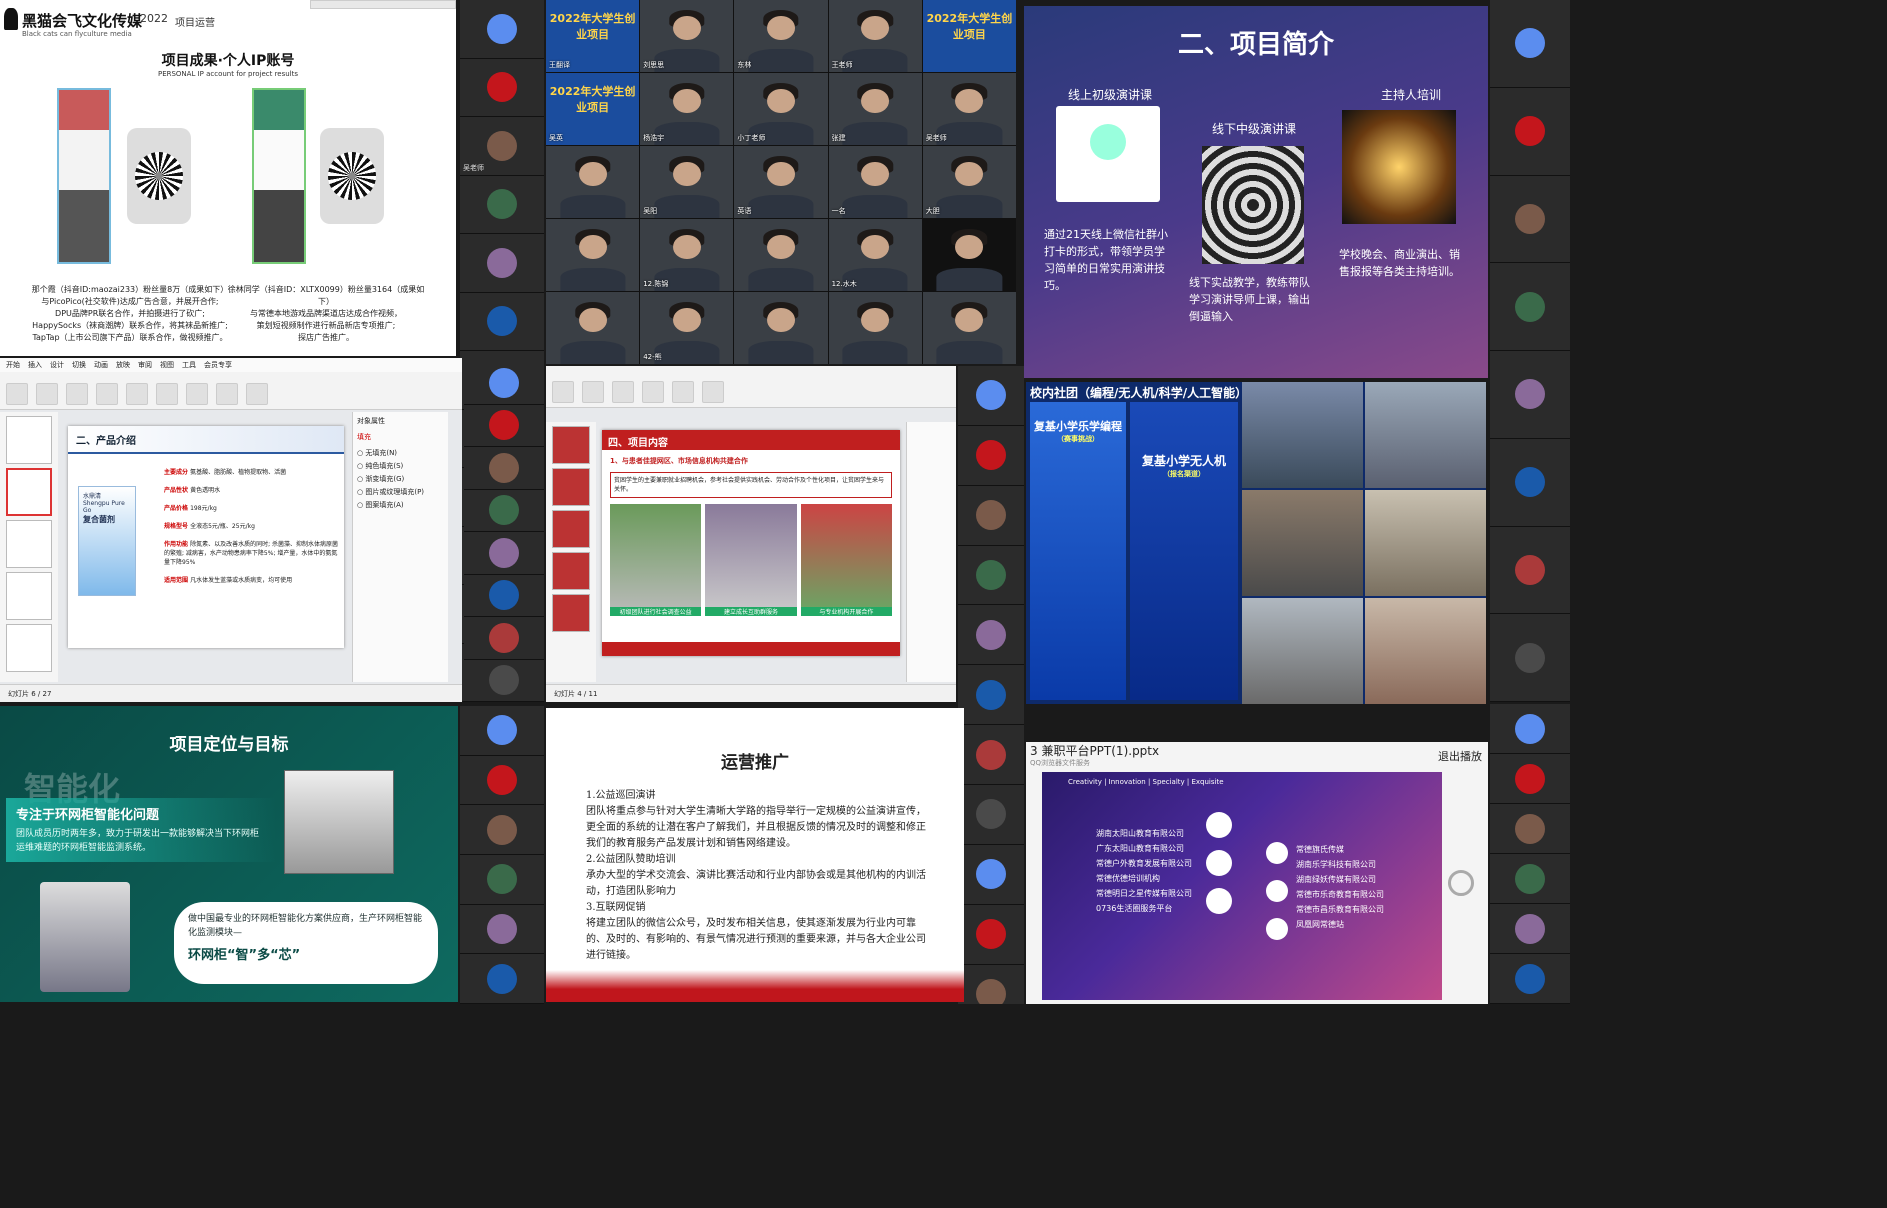 The width and height of the screenshot is (1887, 1208). What do you see at coordinates (400, 505) in the screenshot?
I see `fill-option: ○ 图案填充(A)` at bounding box center [400, 505].